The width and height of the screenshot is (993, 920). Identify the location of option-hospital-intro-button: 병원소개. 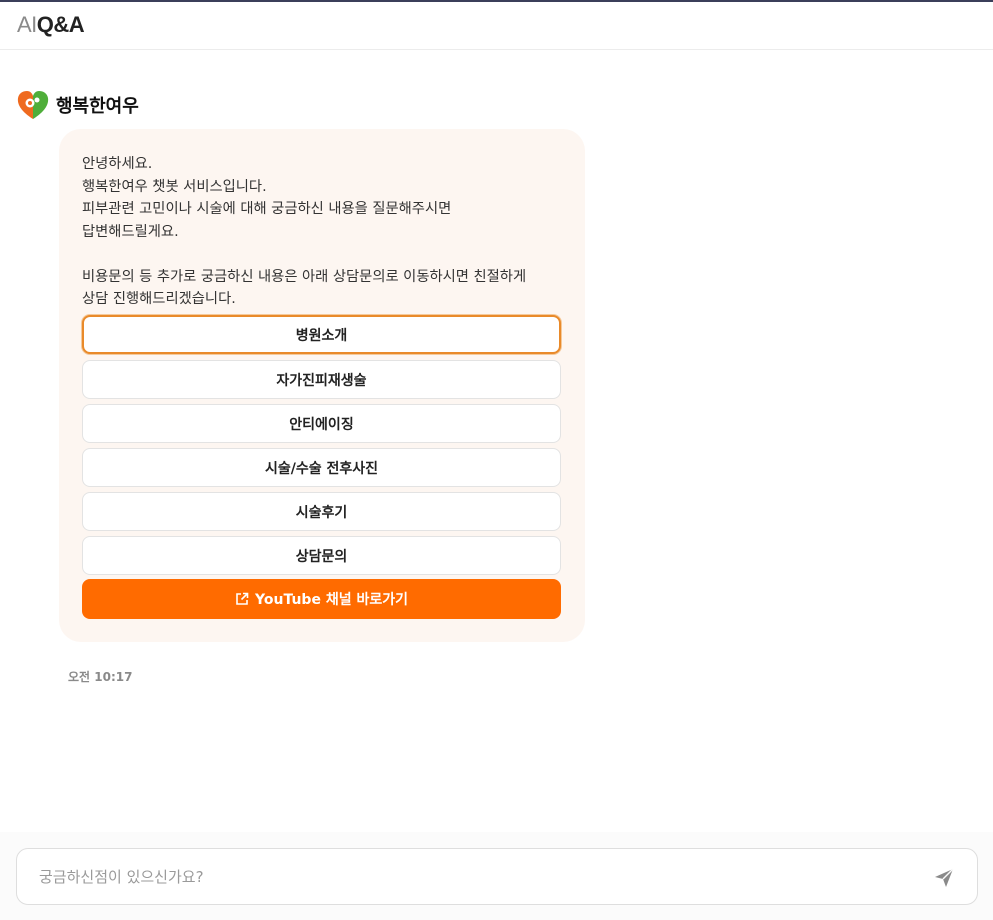
(321, 334).